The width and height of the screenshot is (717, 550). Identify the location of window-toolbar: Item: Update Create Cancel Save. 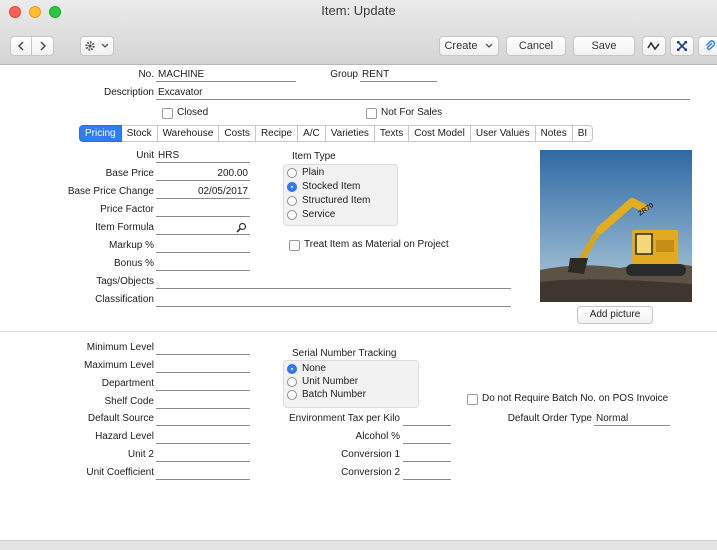
(358, 32).